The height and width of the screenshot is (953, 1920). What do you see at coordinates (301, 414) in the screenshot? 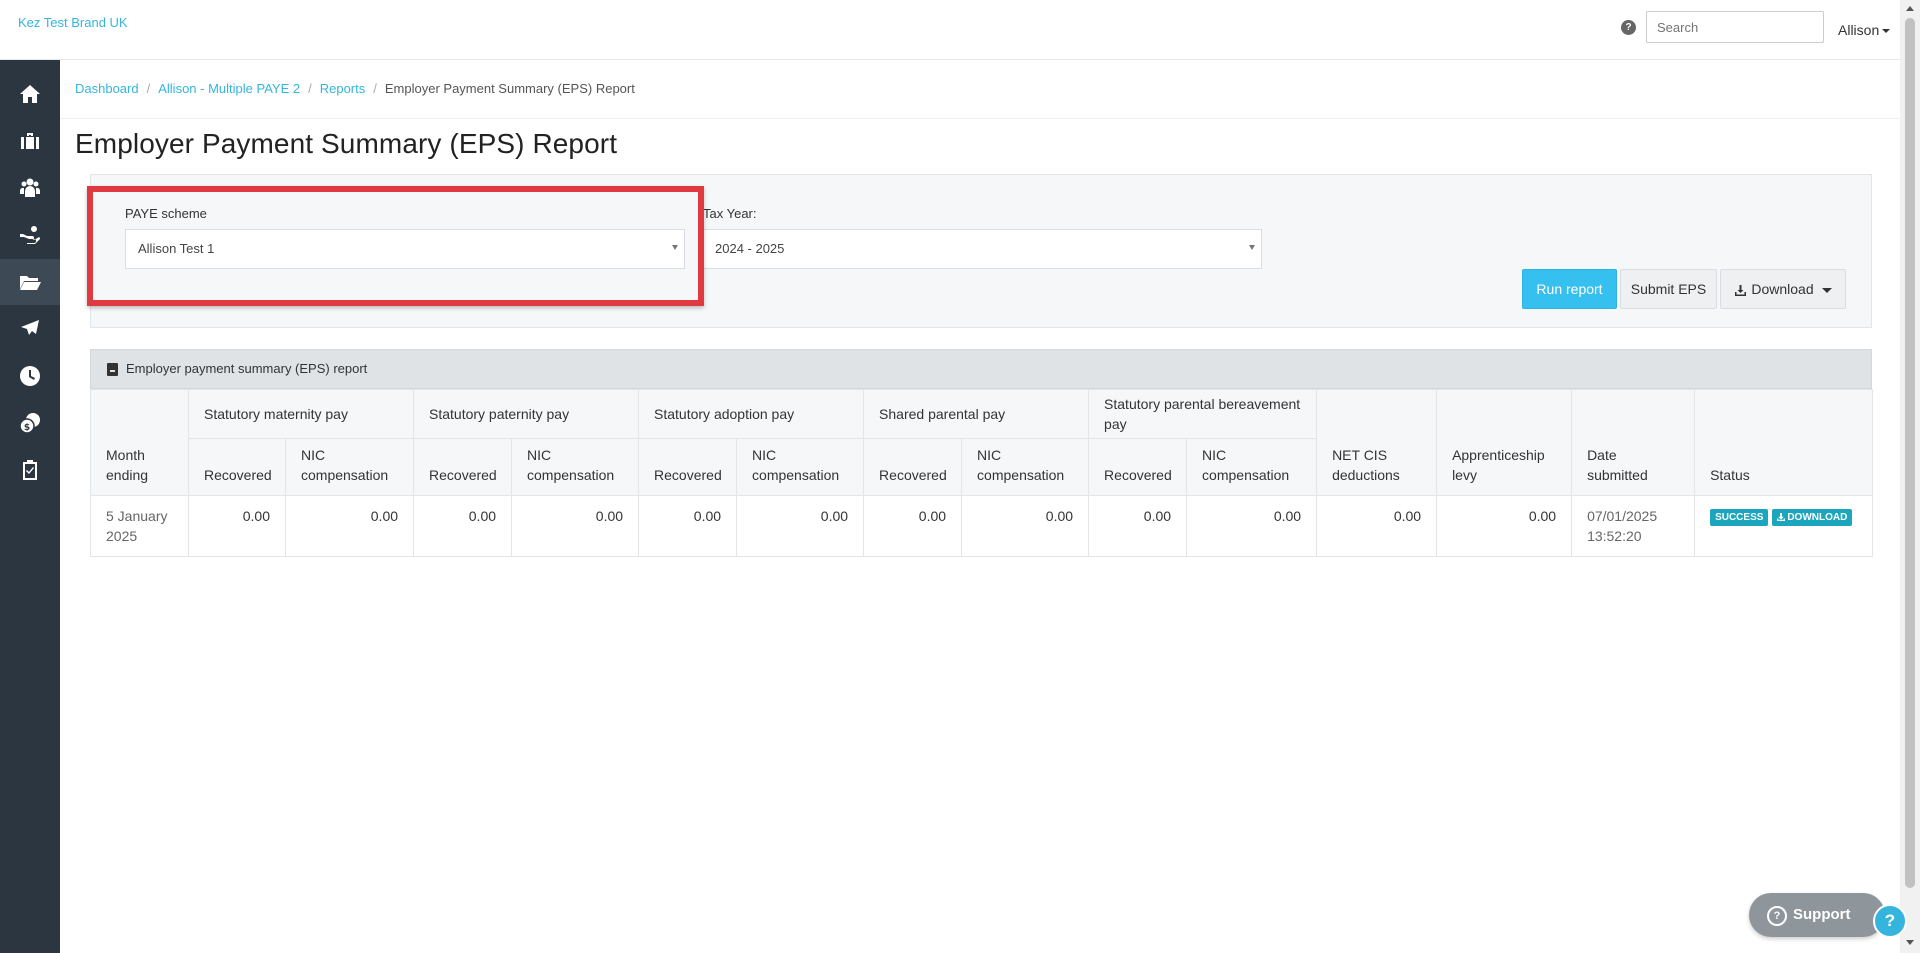
I see `group-maternity: Statutory maternity pay` at bounding box center [301, 414].